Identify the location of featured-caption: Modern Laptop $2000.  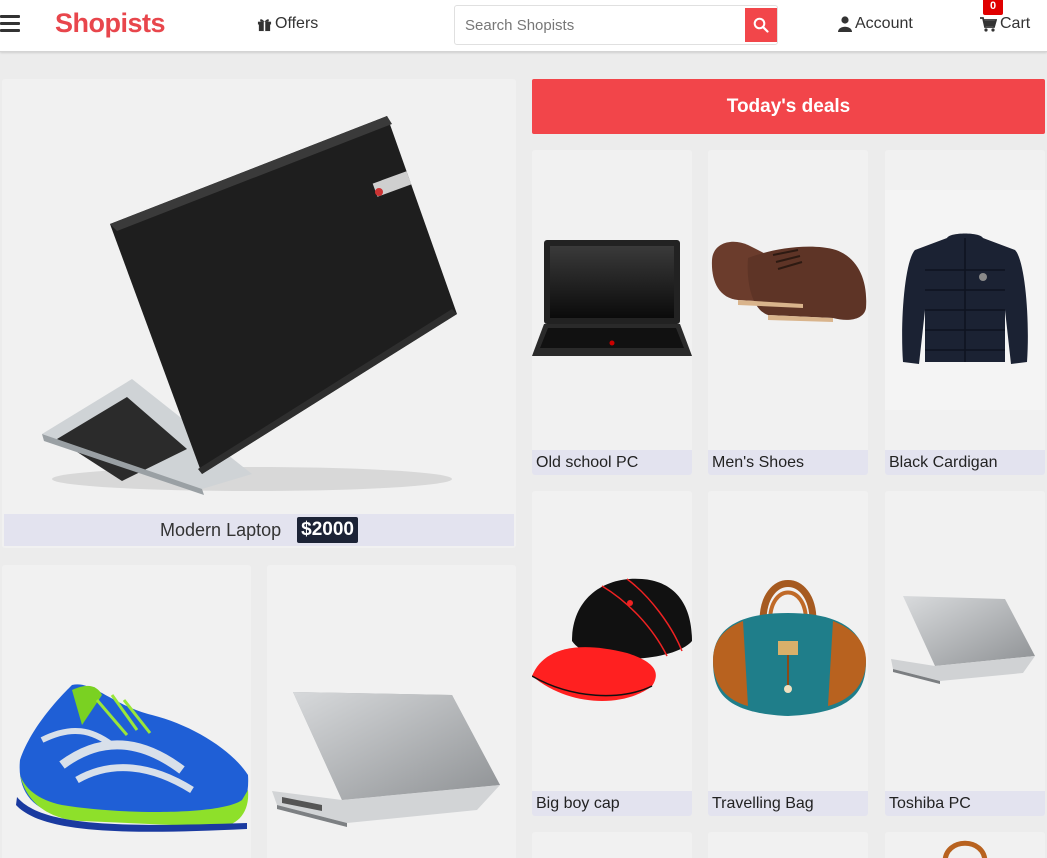
(259, 530).